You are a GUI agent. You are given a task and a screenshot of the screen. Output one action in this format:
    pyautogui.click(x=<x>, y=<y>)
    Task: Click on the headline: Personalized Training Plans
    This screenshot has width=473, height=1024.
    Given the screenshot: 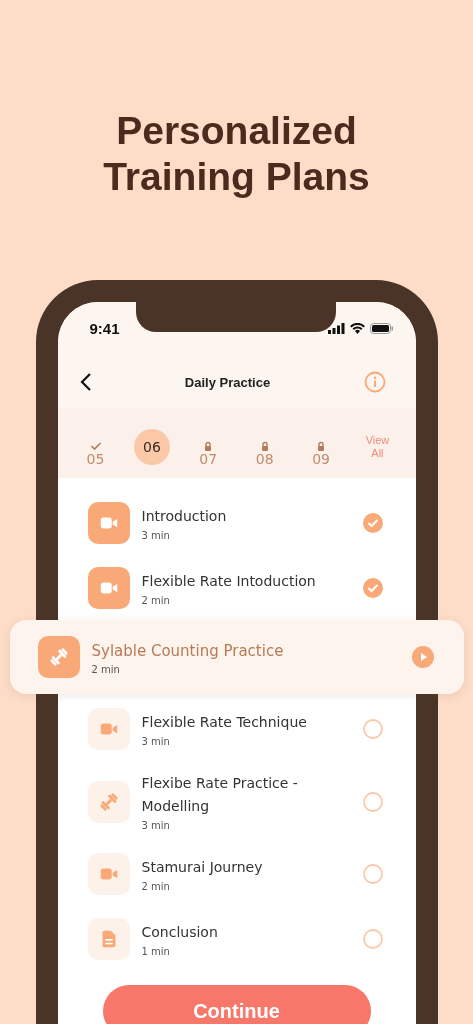 What is the action you would take?
    pyautogui.click(x=236, y=154)
    